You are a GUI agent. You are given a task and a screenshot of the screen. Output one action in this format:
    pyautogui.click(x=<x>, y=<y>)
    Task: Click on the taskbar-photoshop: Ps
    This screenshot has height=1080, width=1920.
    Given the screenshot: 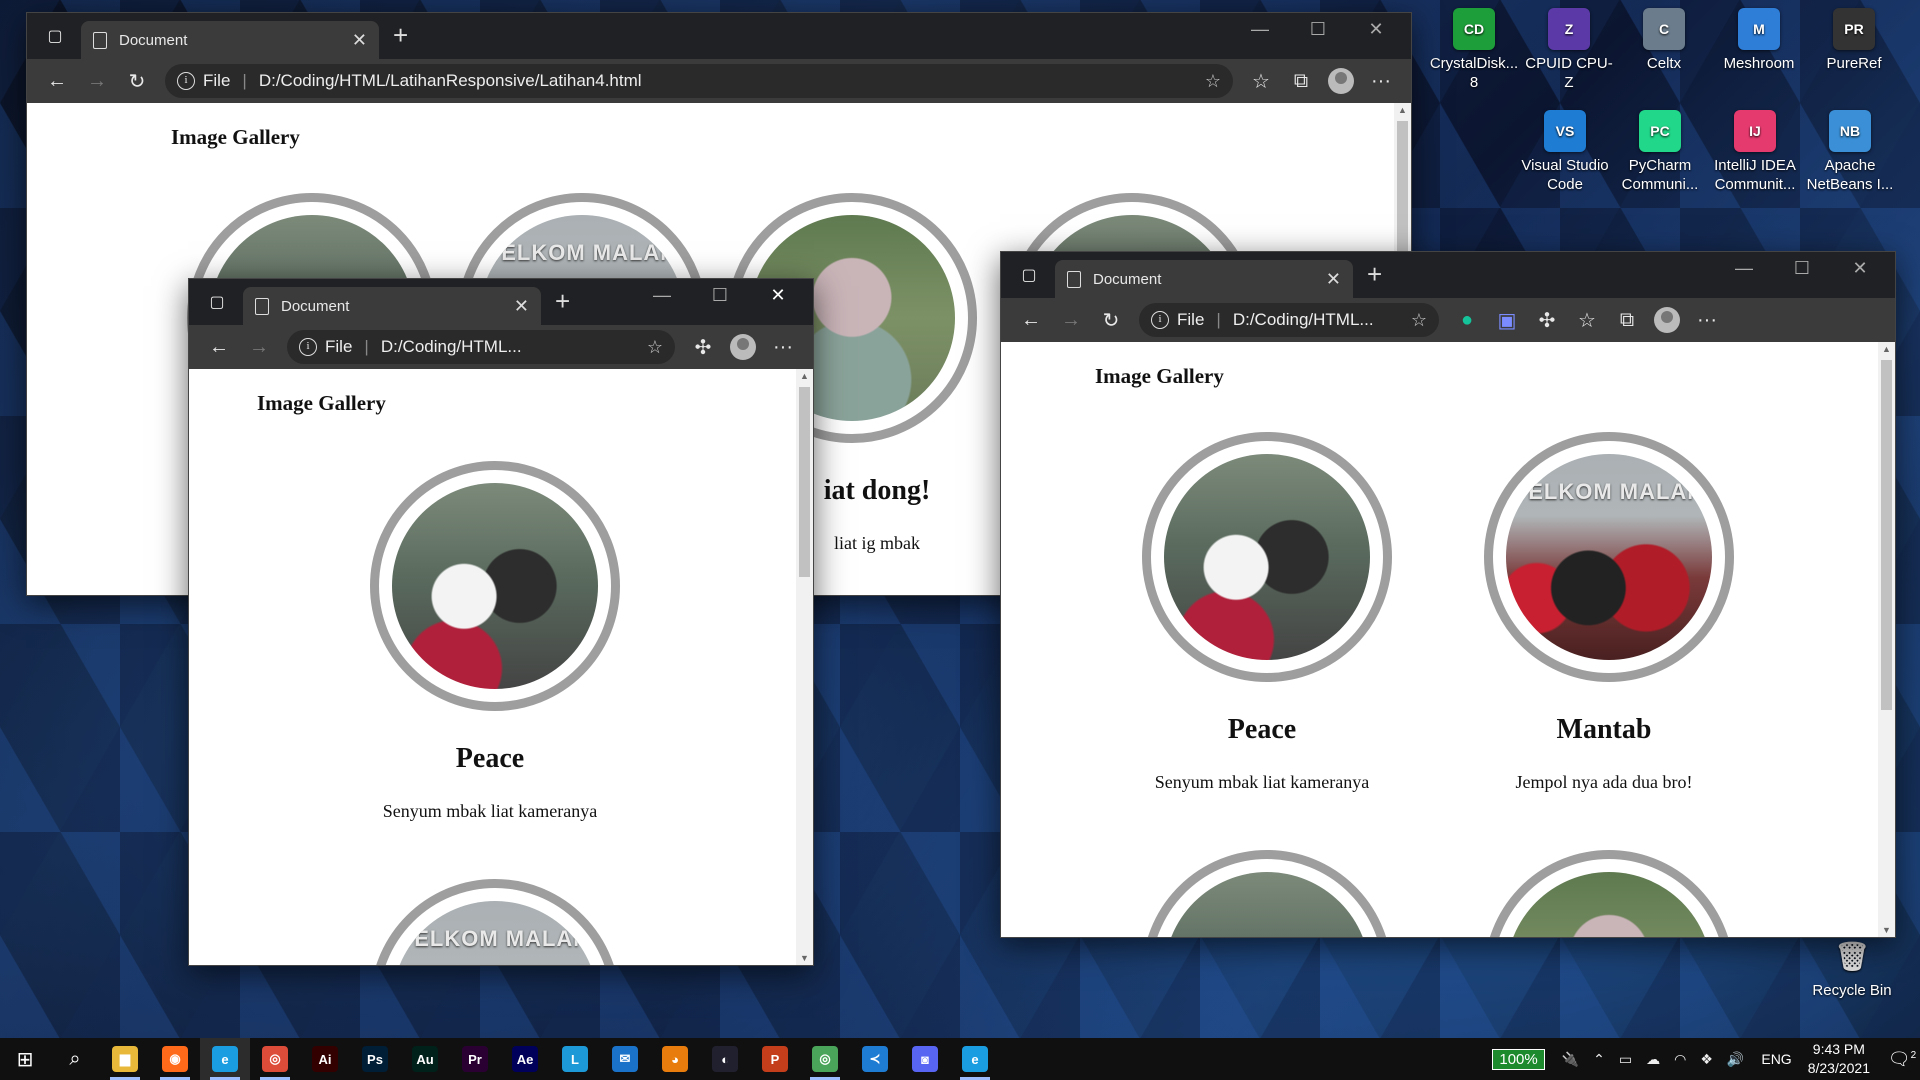 What is the action you would take?
    pyautogui.click(x=375, y=1059)
    